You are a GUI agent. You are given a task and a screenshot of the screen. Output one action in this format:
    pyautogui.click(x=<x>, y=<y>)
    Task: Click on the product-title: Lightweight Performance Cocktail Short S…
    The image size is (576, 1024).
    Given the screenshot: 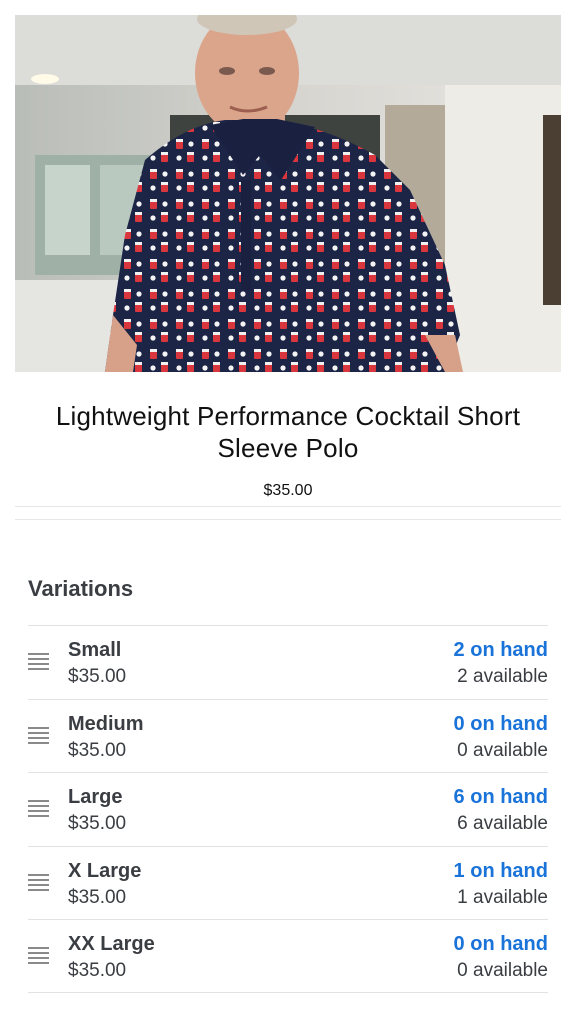 What is the action you would take?
    pyautogui.click(x=288, y=432)
    